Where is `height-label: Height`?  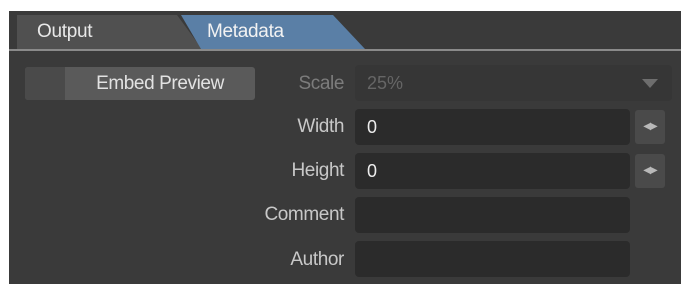
height-label: Height is located at coordinates (317, 170).